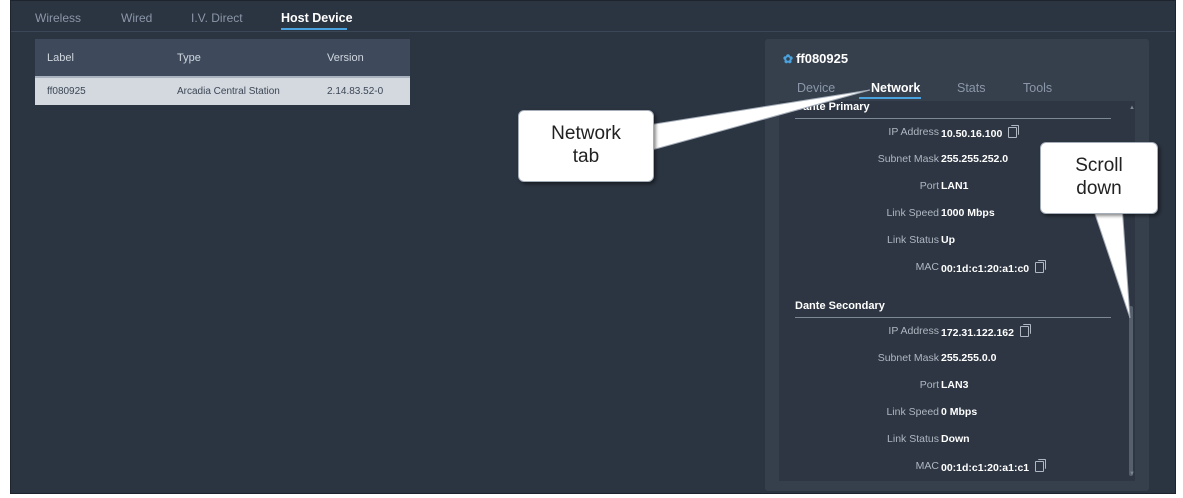  I want to click on callout-scroll-line2: down, so click(1099, 188).